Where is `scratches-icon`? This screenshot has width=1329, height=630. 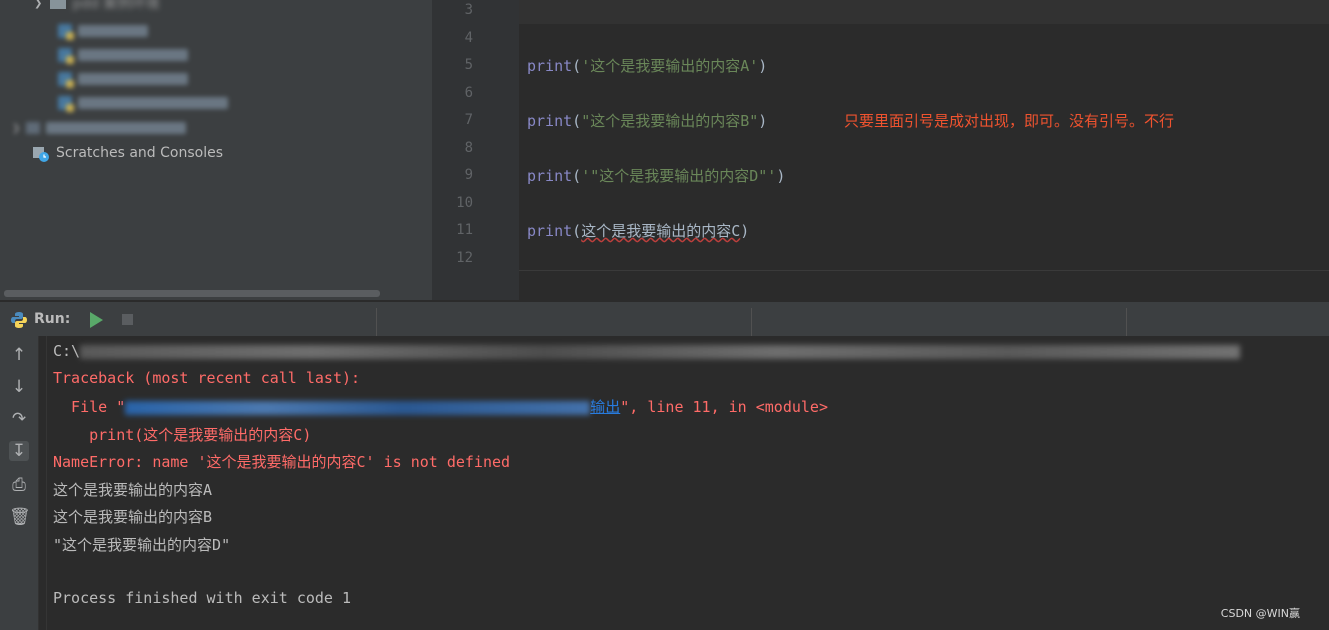
scratches-icon is located at coordinates (40, 153).